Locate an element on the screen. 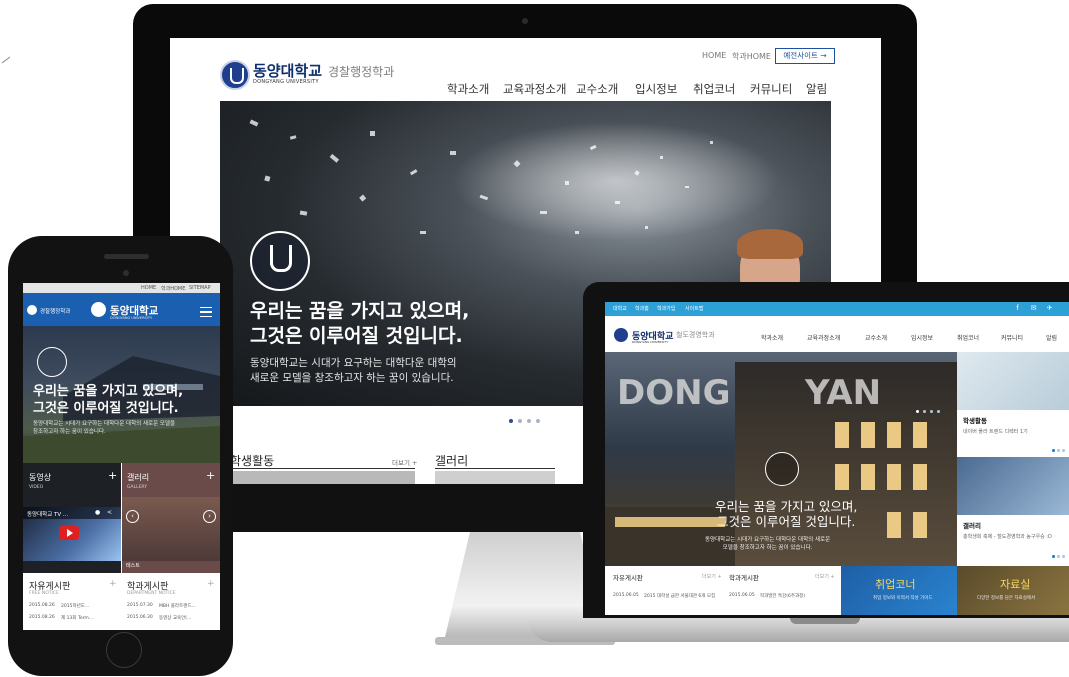  student-activity-title: 학생활동 is located at coordinates (252, 460).